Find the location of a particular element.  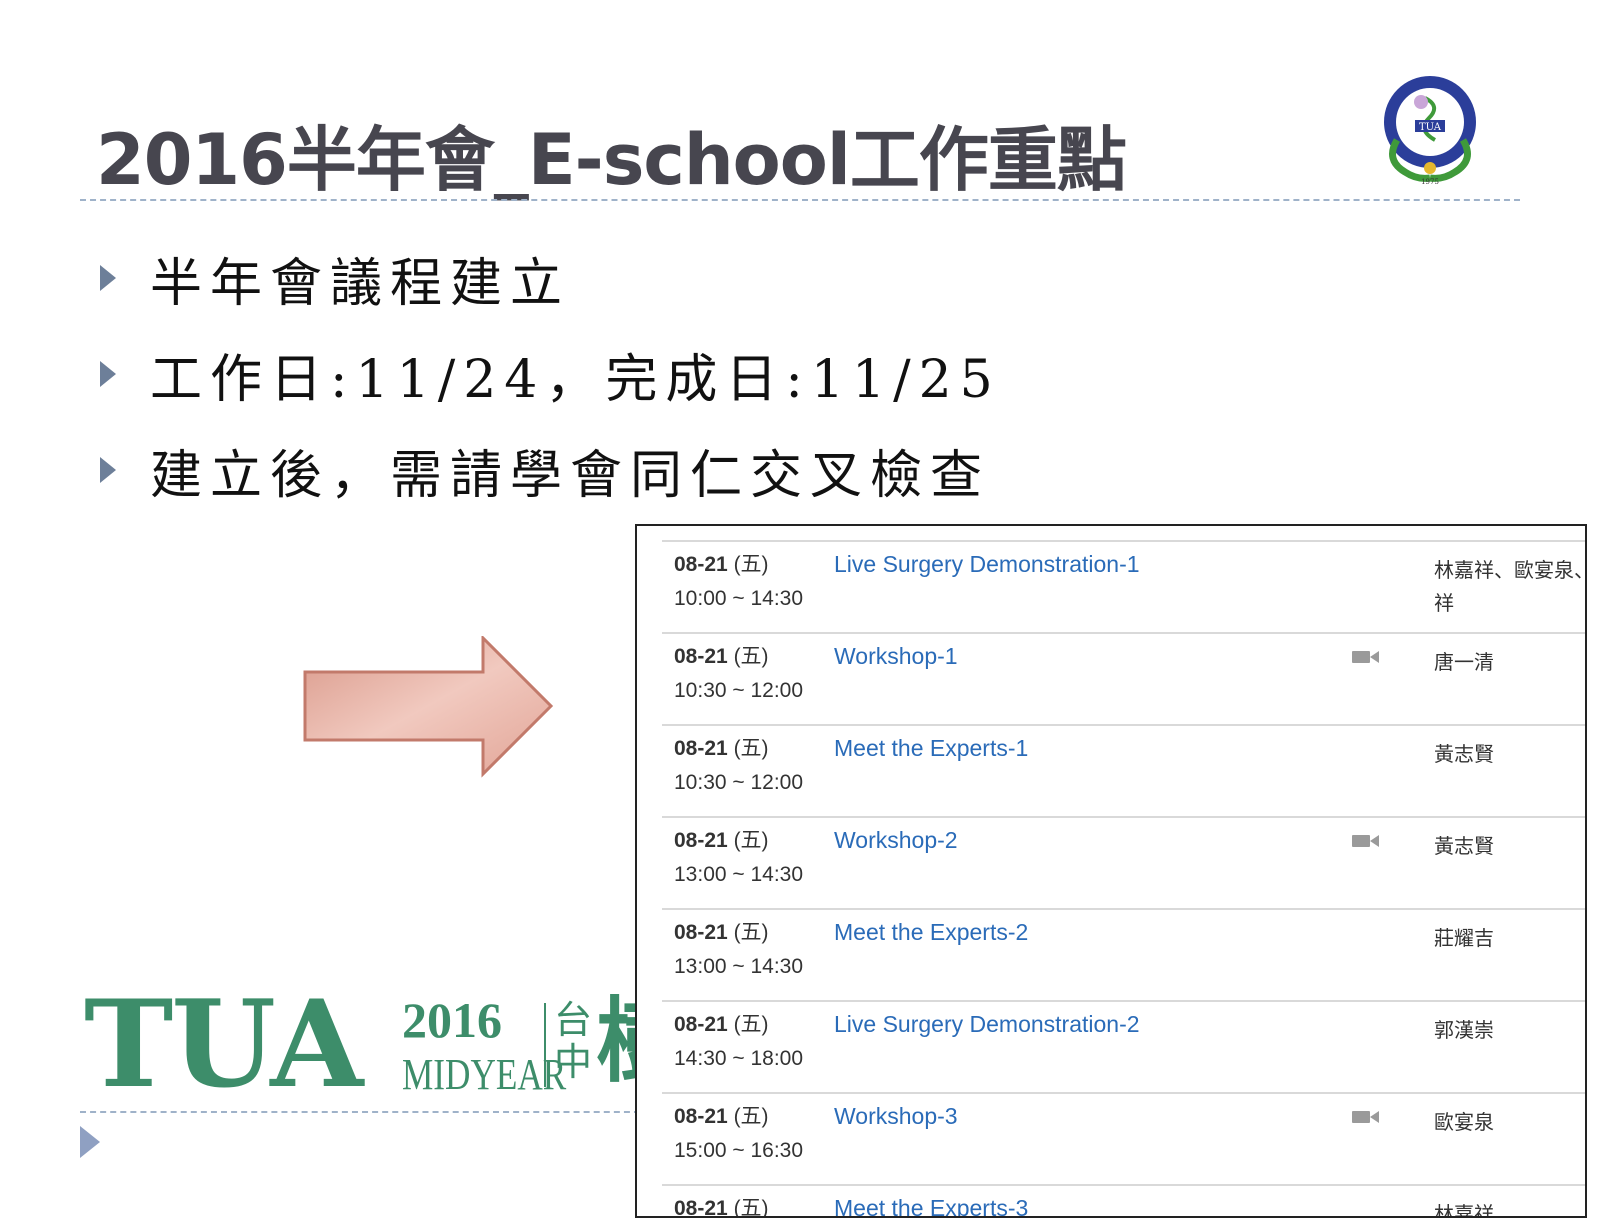

footer-divider is located at coordinates (360, 1112).